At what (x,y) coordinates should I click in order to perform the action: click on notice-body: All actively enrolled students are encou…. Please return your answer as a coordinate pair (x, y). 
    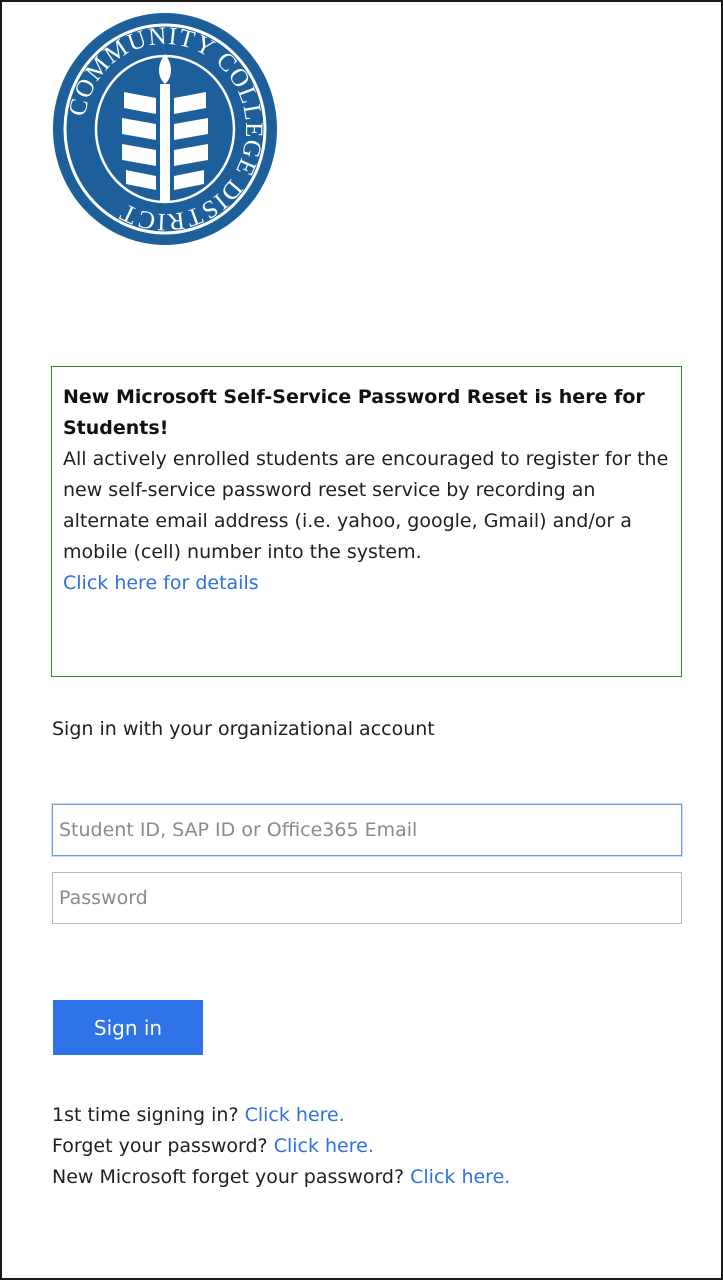
    Looking at the image, I should click on (366, 505).